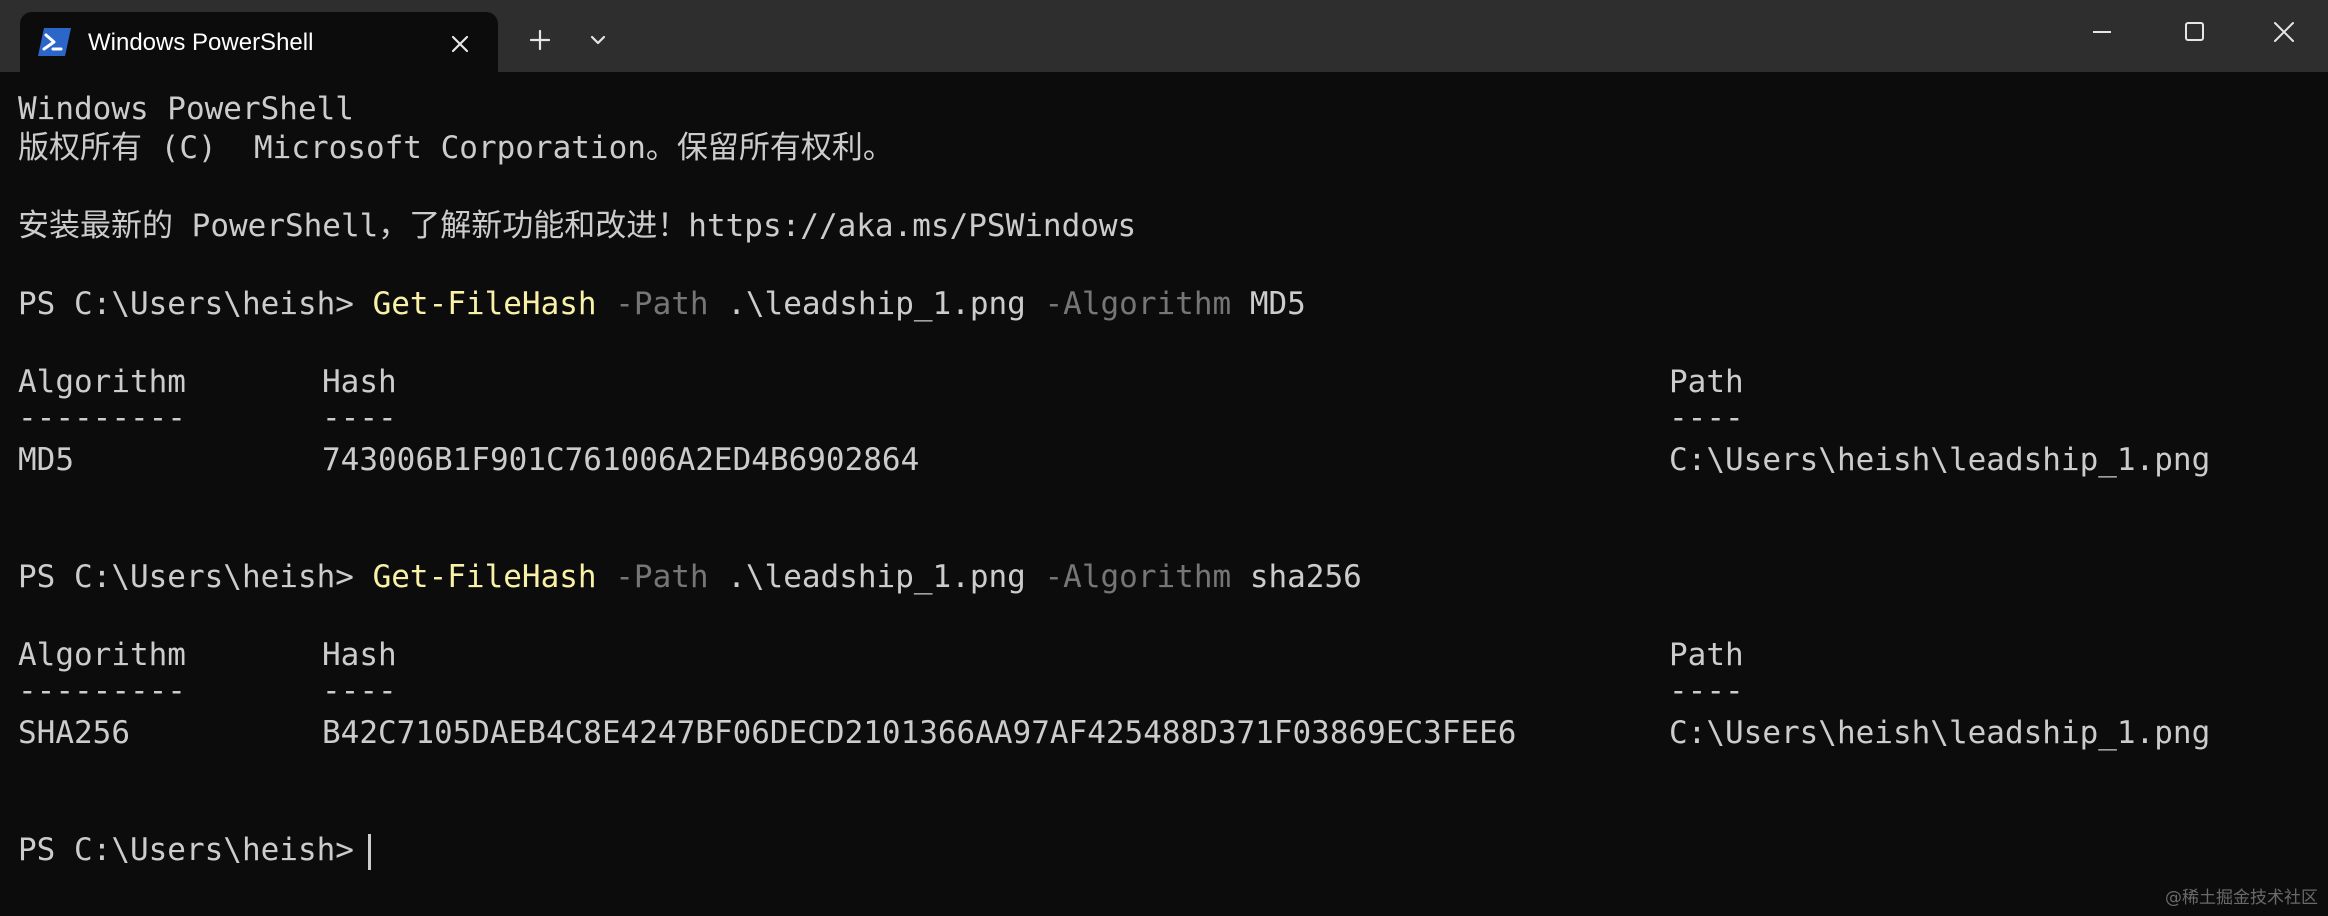 The width and height of the screenshot is (2328, 916). I want to click on chevron-down-icon, so click(598, 40).